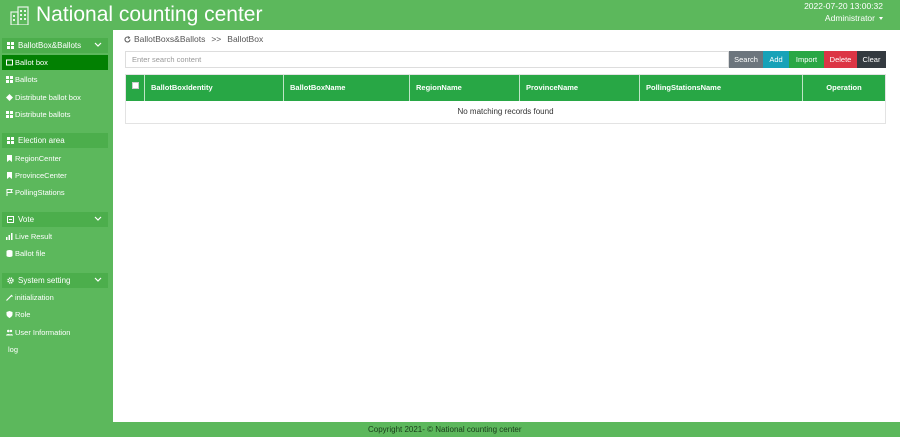 This screenshot has height=437, width=900. Describe the element at coordinates (55, 253) in the screenshot. I see `sidebar-item-ballot-file: Ballot file` at that location.